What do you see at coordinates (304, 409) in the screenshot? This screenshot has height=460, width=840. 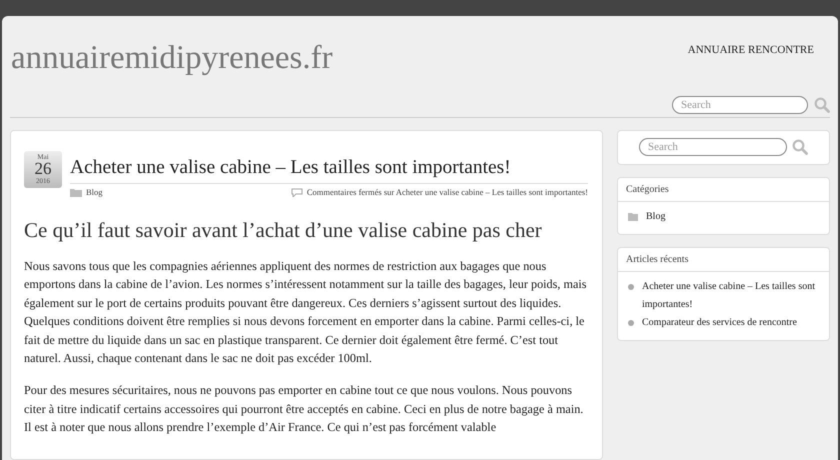 I see `article-paragraph: Pour des mesures sécuritaires, nous ne pouvons pas emporter en cabine tout ce que nous voulons. Nous pouvons citer à titre indicatif certains accessoires qui pourront être acceptés en cabine. Ceci en plus de notre bagage à main. Il est à noter que nous allons prendre l’exemple d’Air France. Ce qui n’est pas forcément valable` at bounding box center [304, 409].